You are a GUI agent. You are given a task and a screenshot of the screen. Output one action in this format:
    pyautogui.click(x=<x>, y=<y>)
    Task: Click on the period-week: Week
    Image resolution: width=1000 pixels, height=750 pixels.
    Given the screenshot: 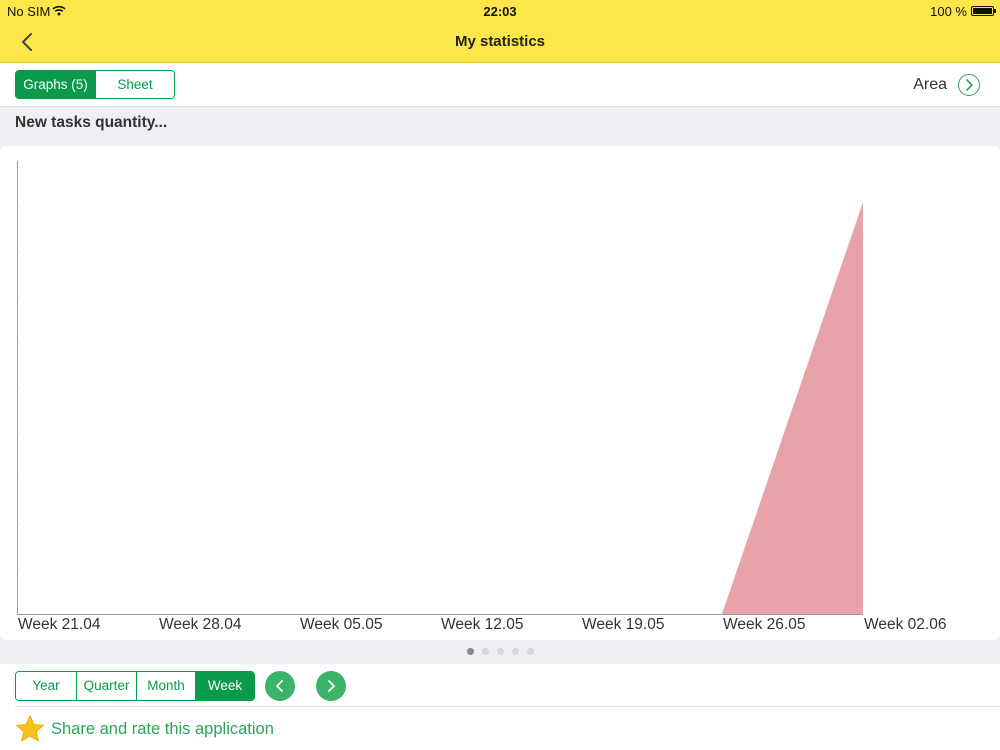 What is the action you would take?
    pyautogui.click(x=224, y=686)
    